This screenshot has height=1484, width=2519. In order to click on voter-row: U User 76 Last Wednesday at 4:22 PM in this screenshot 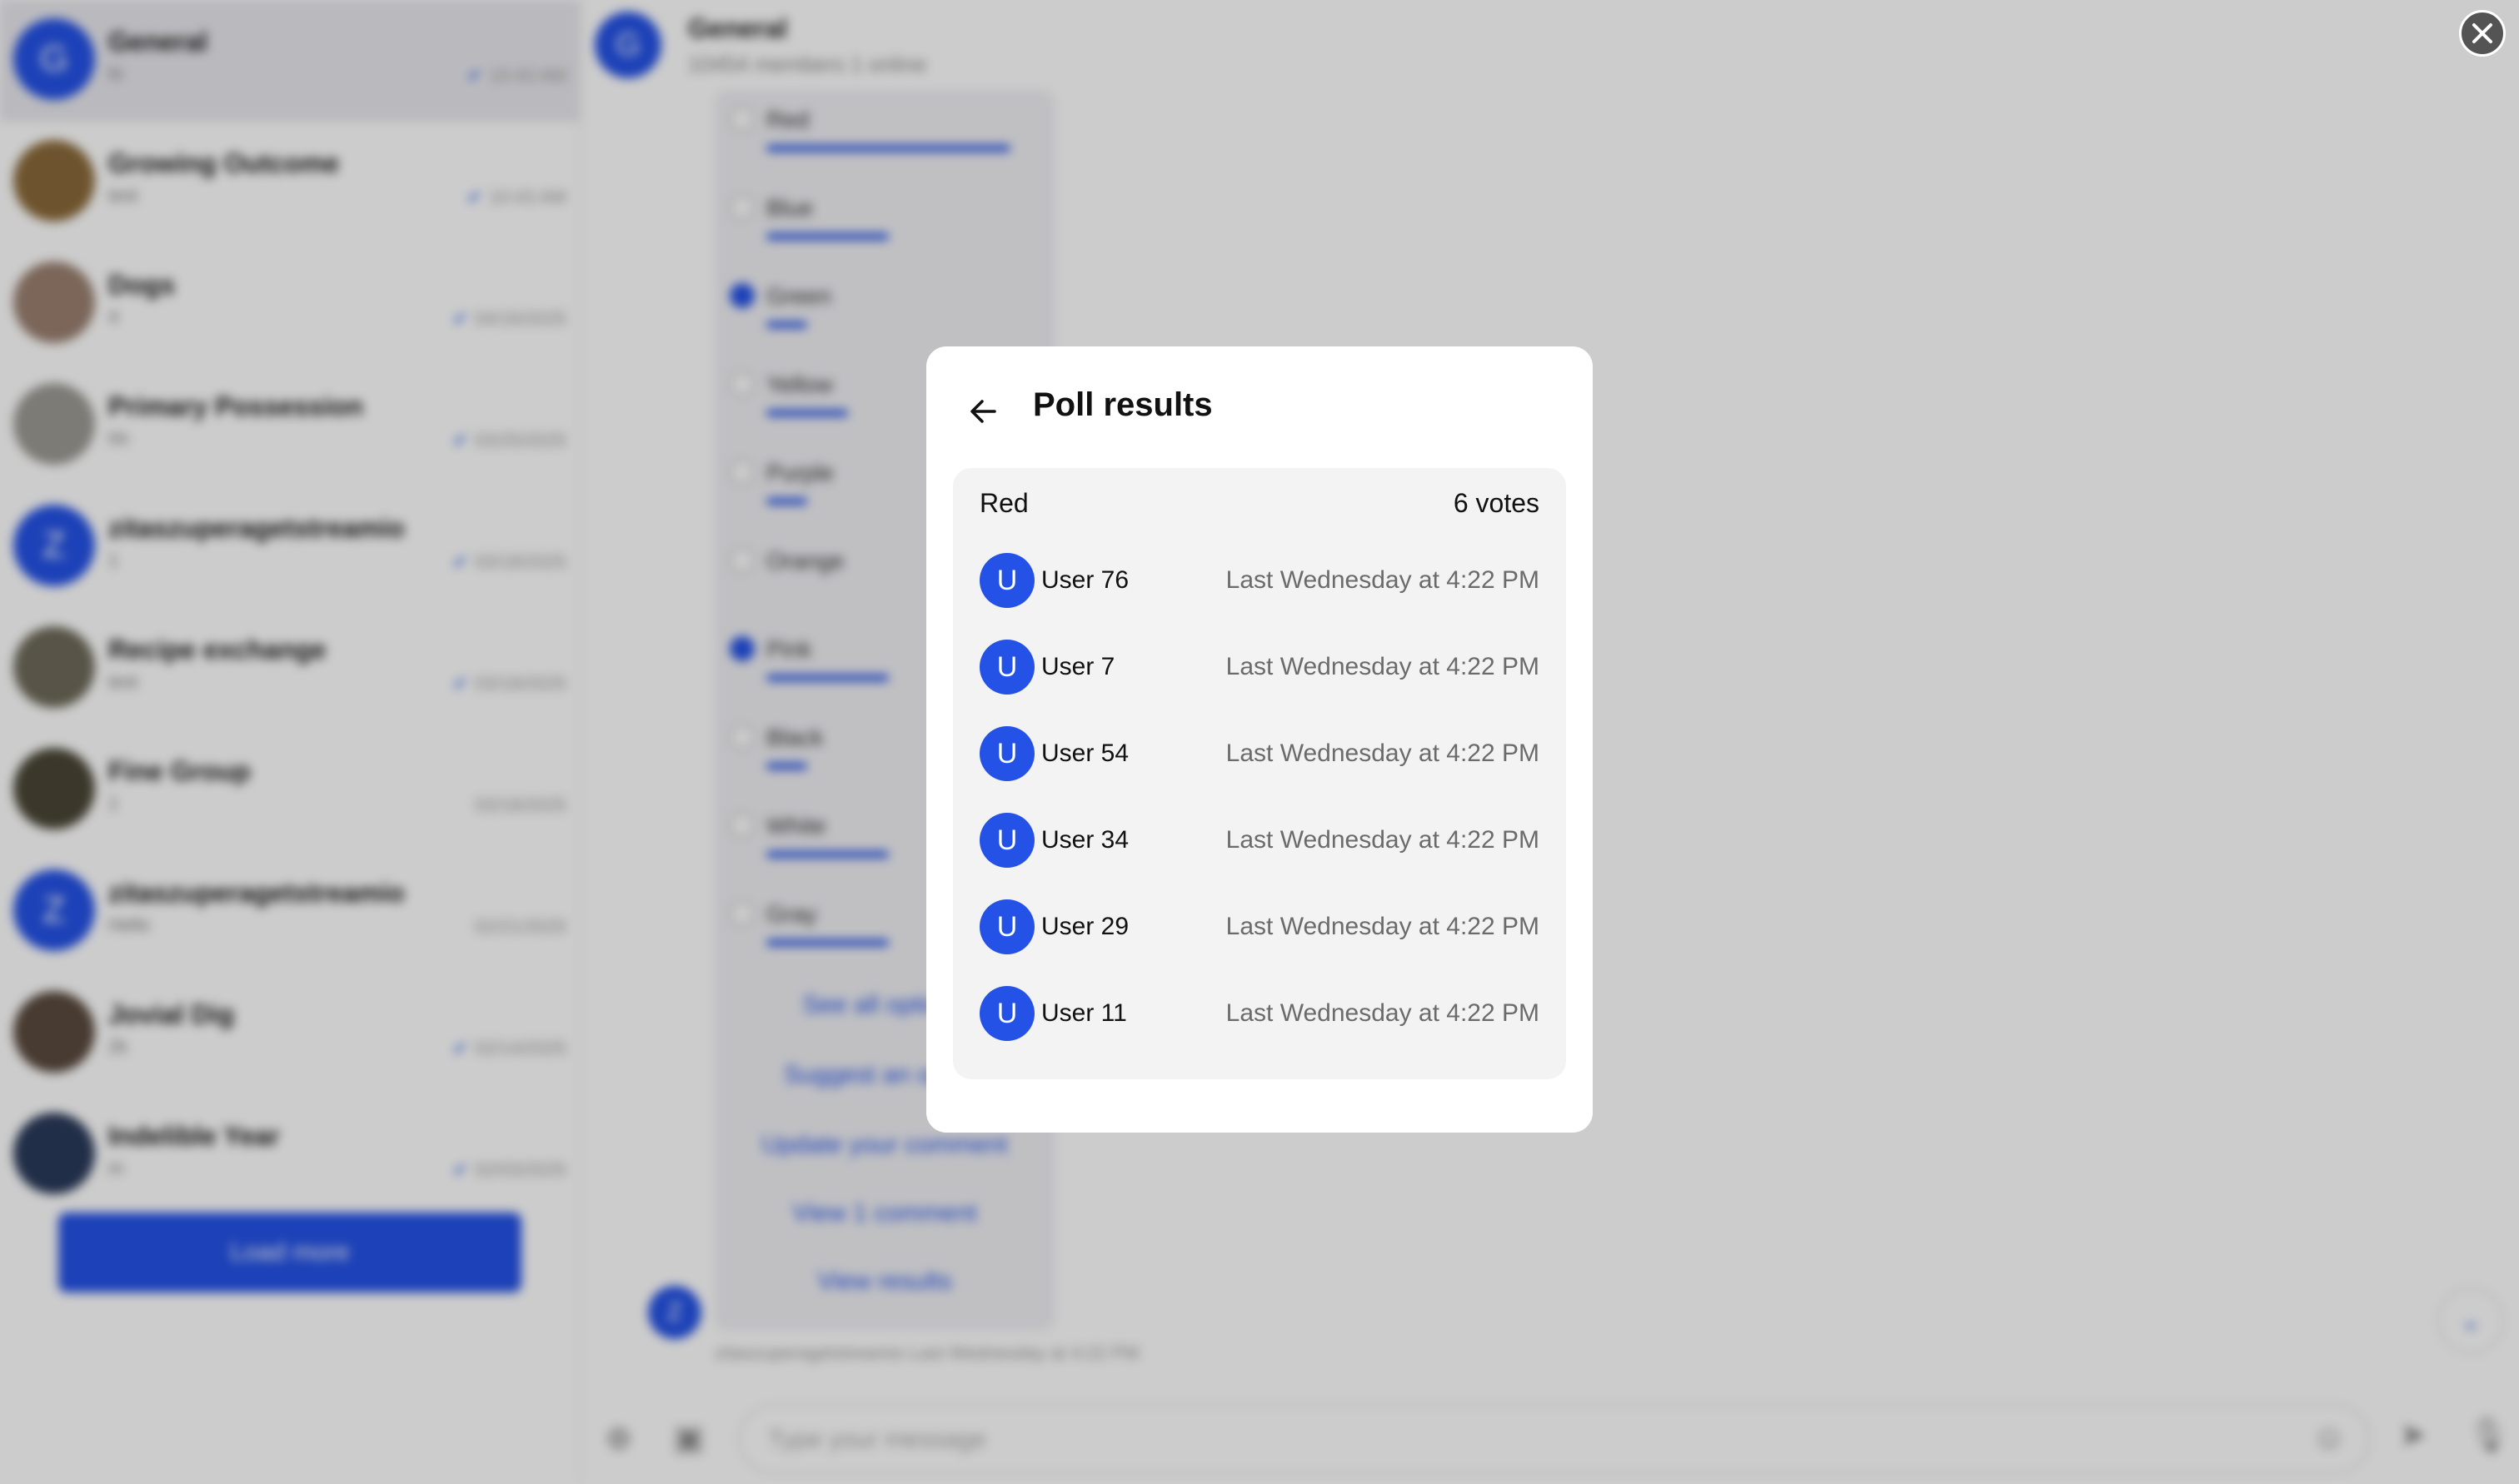, I will do `click(1259, 580)`.